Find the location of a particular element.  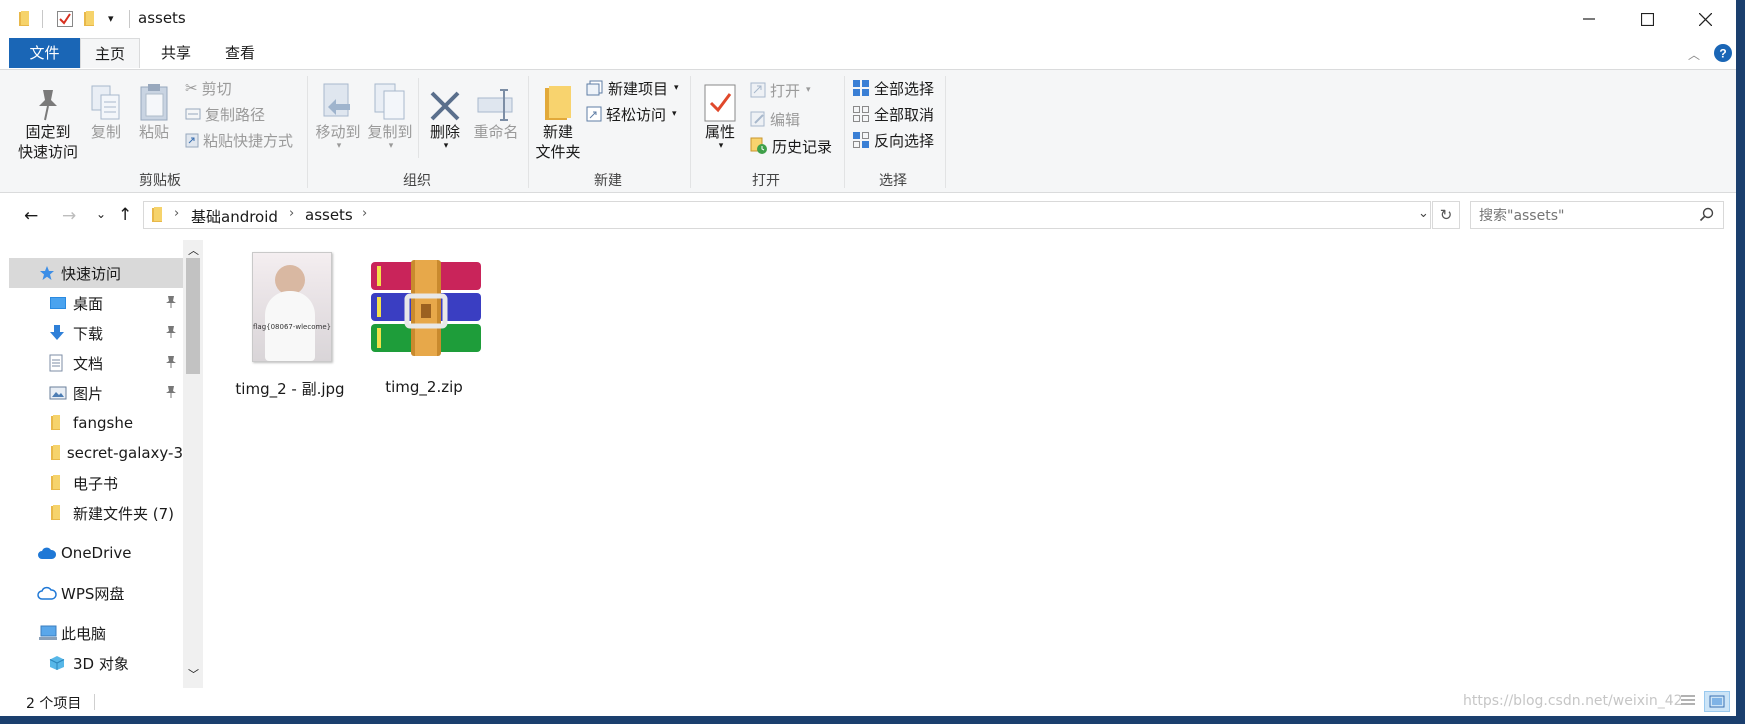

up-arrow-icon: ↑ is located at coordinates (125, 215).